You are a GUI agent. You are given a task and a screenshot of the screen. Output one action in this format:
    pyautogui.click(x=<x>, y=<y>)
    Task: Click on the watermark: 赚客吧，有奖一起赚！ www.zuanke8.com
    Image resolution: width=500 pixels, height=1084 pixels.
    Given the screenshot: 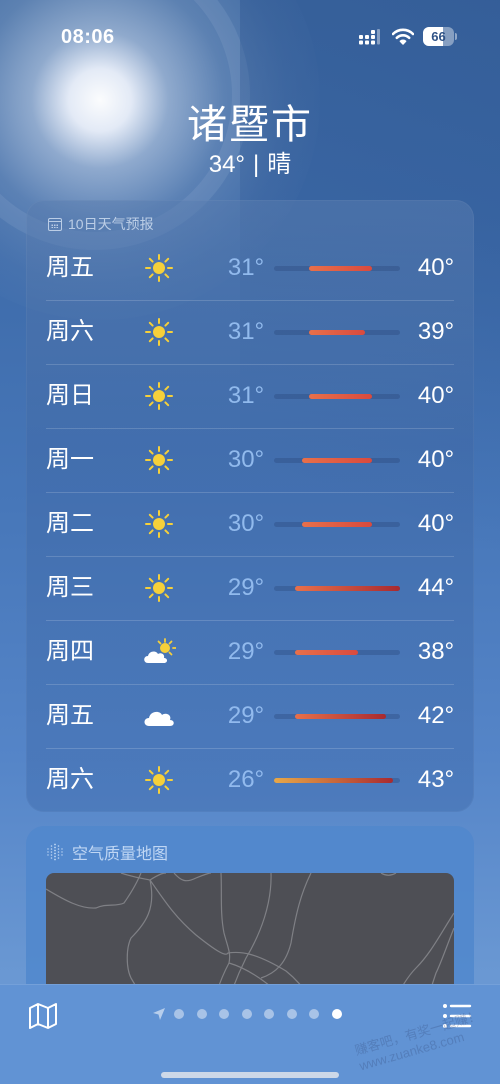 What is the action you would take?
    pyautogui.click(x=420, y=1041)
    